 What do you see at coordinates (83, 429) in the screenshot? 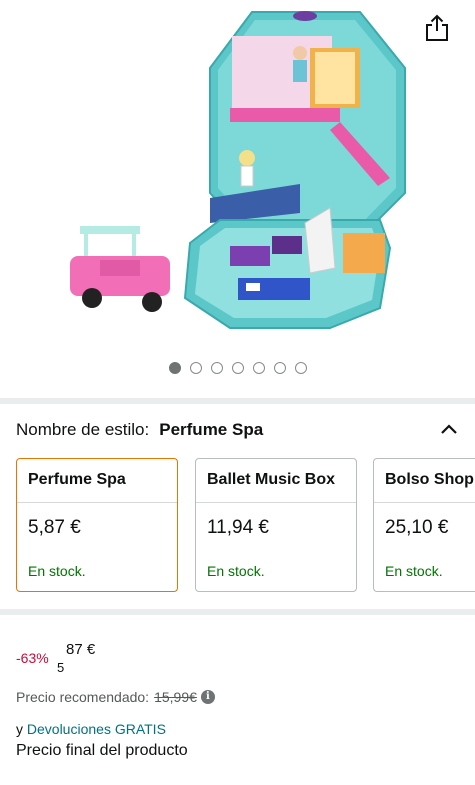
I see `style-label: Nombre de estilo:` at bounding box center [83, 429].